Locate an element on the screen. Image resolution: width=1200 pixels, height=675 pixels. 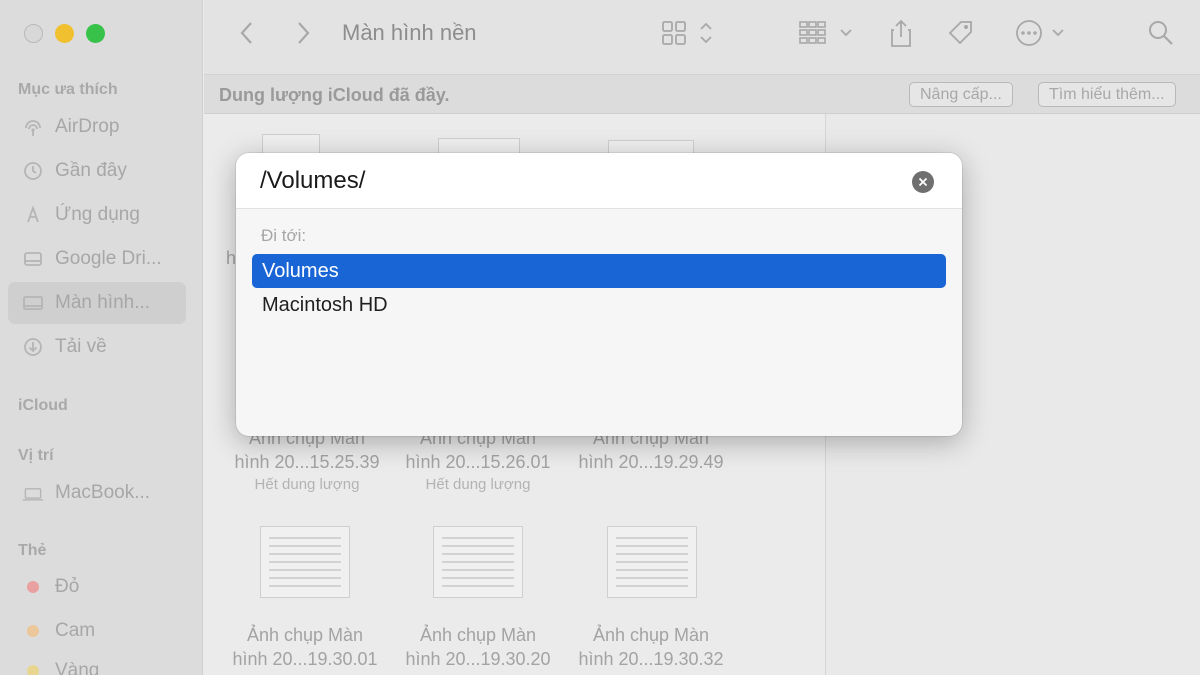
path-input-row is located at coordinates (599, 181).